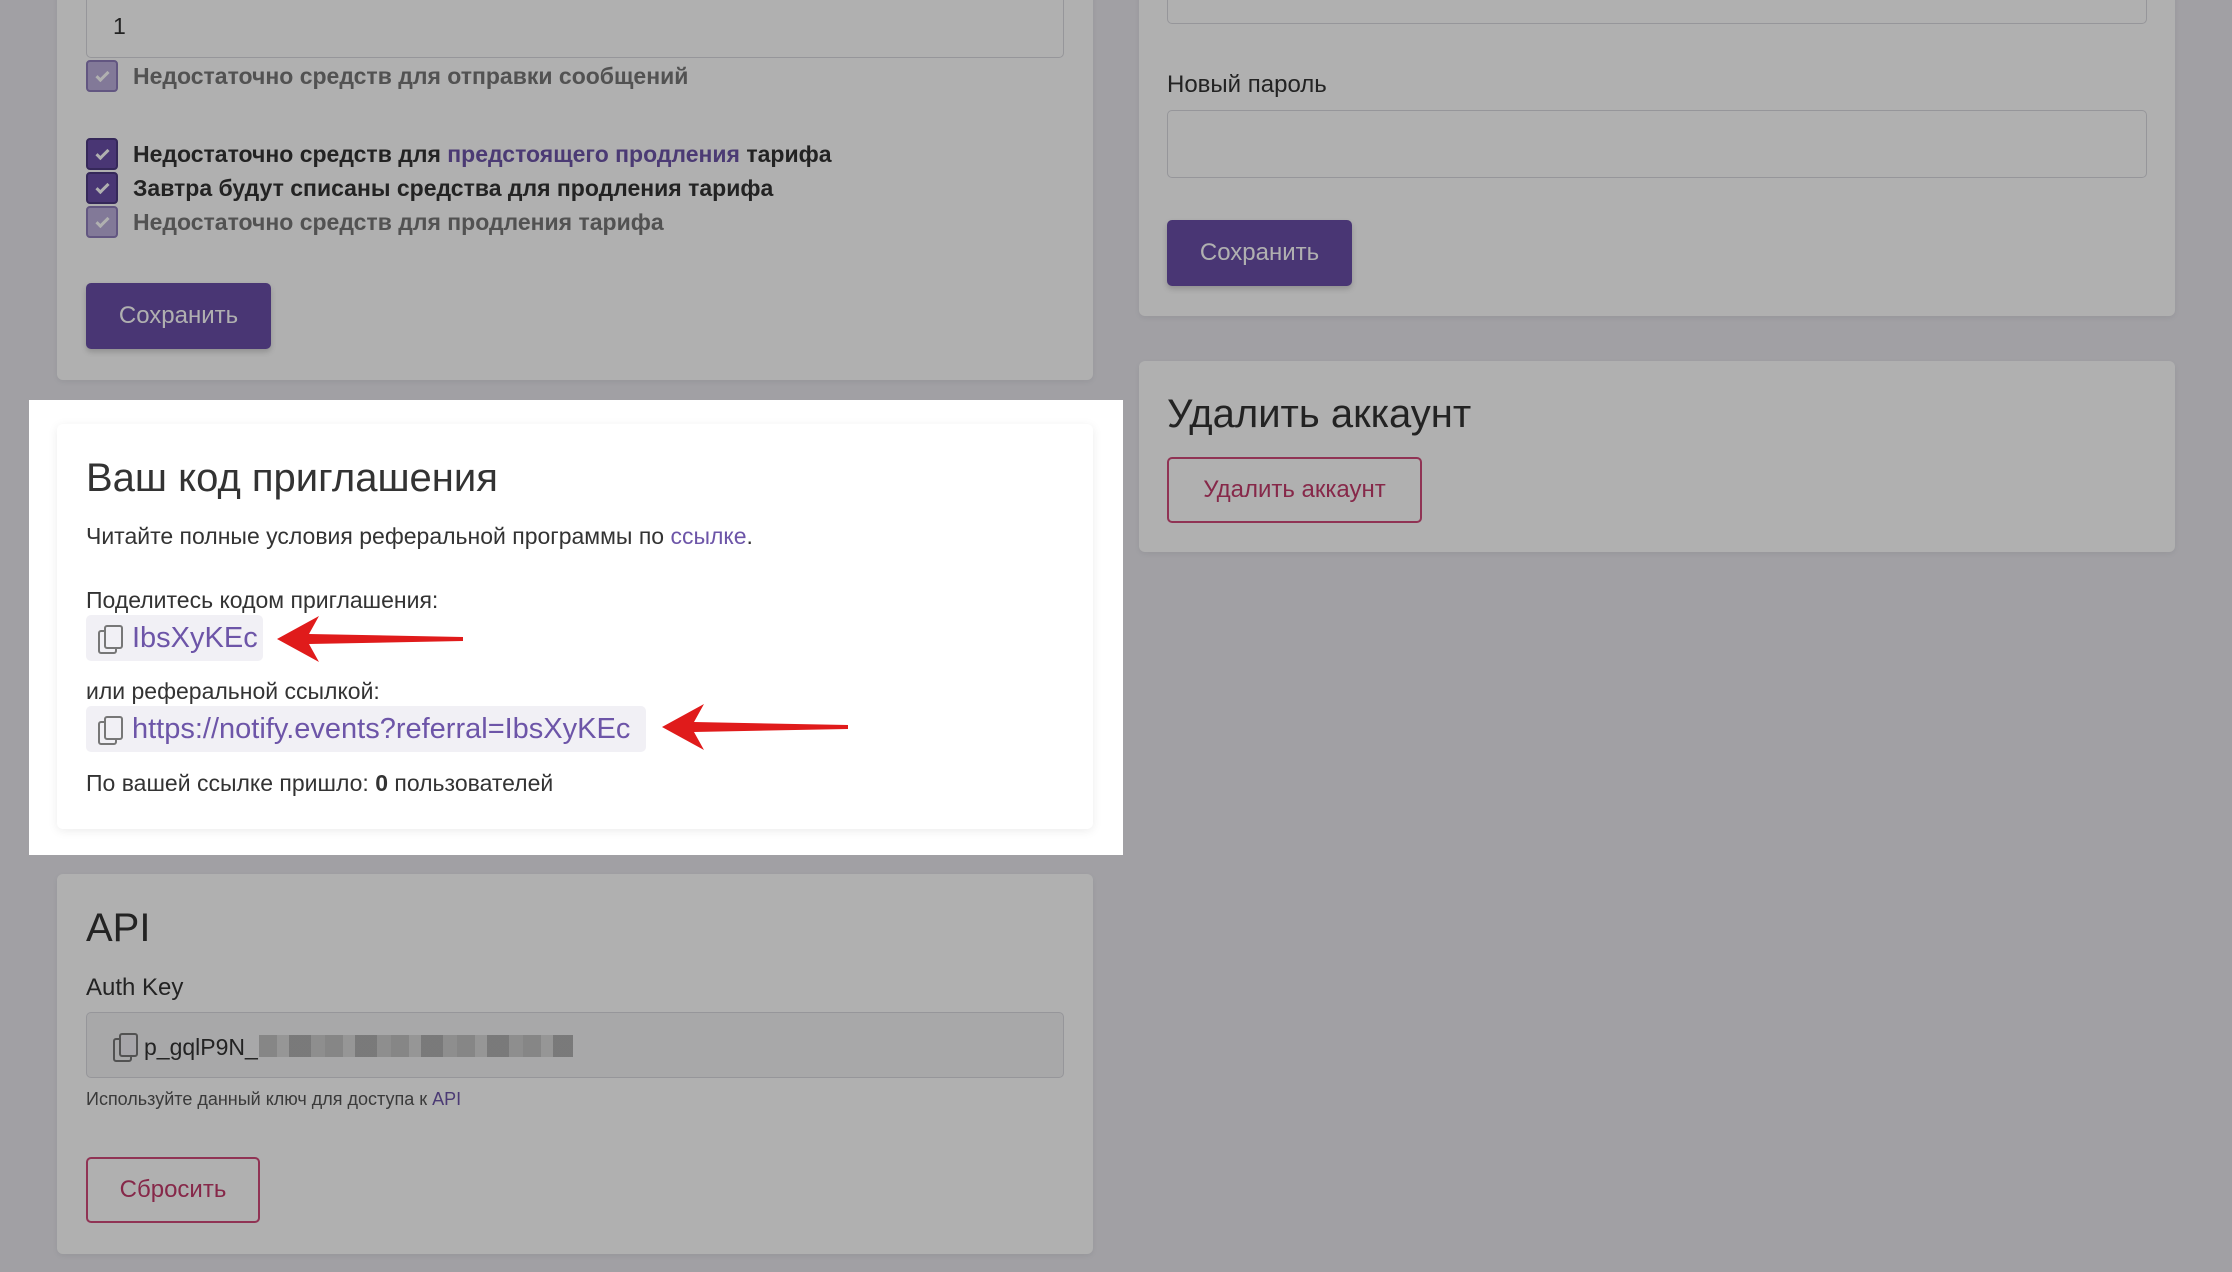 Image resolution: width=2232 pixels, height=1272 pixels. I want to click on invite-terms-link: ссылке, so click(708, 536).